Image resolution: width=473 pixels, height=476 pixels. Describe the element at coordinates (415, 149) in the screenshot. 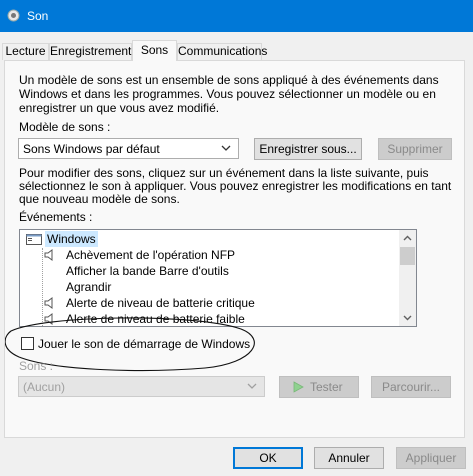

I see `delete-button: Supprimer` at that location.